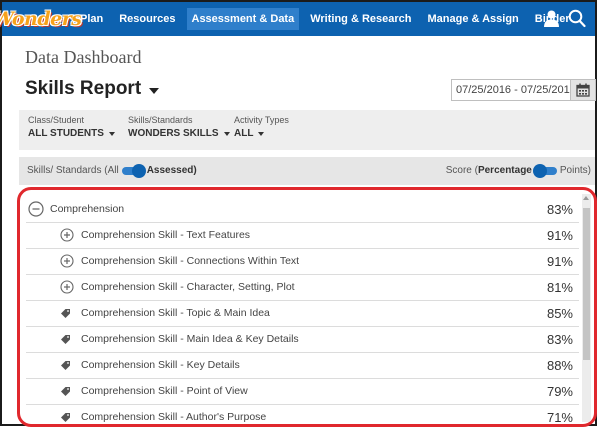 The height and width of the screenshot is (427, 597). I want to click on row-score: 71%, so click(559, 417).